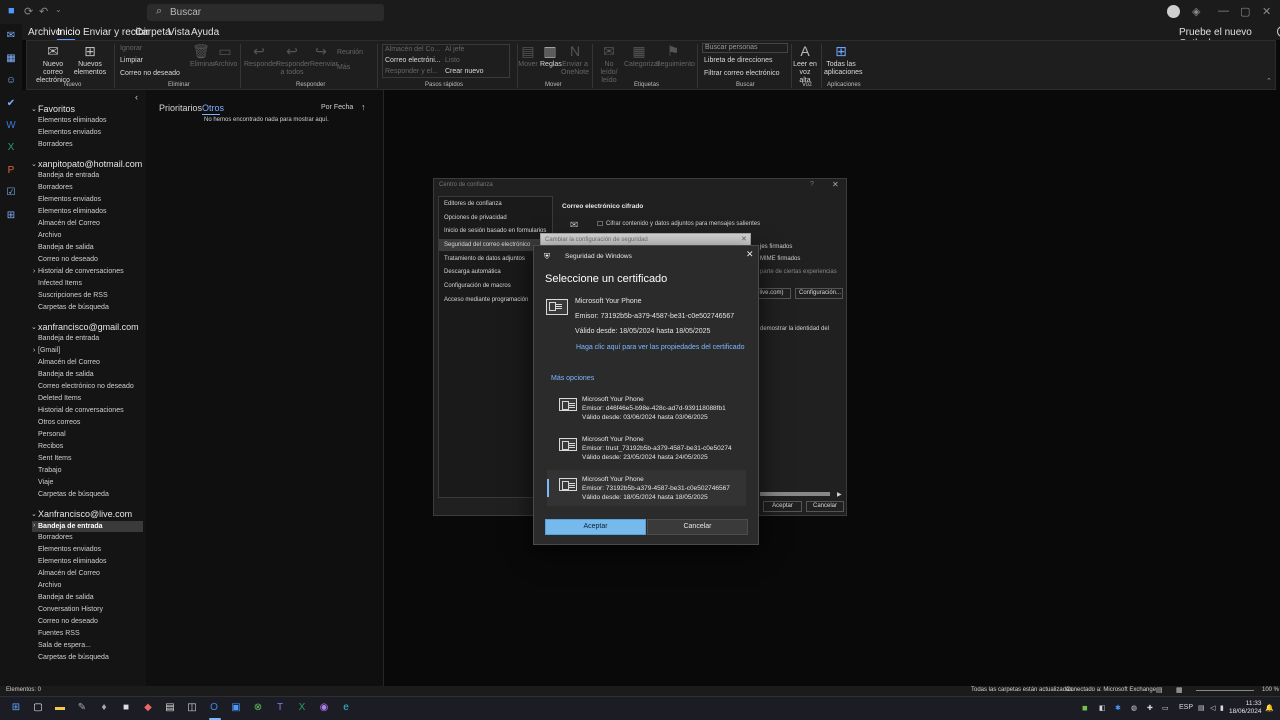  Describe the element at coordinates (1179, 690) in the screenshot. I see `reading-view-icon: ▦` at that location.